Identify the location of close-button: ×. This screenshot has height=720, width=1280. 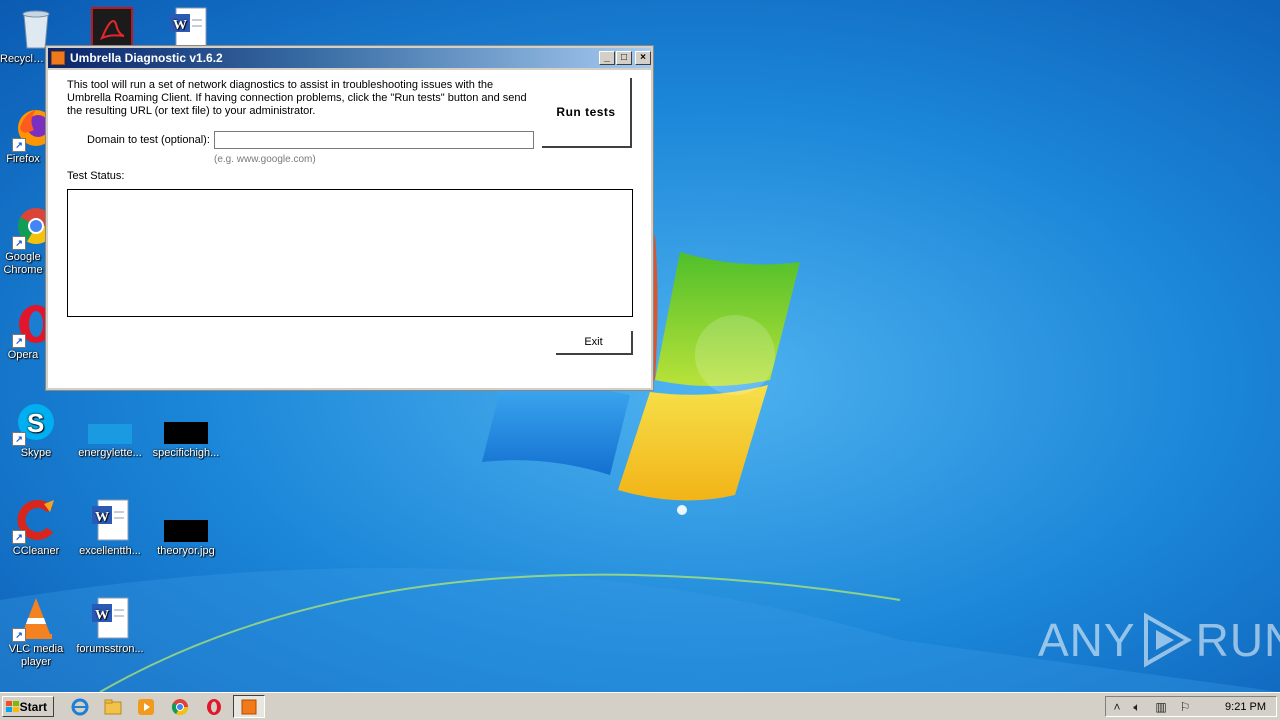
(643, 58).